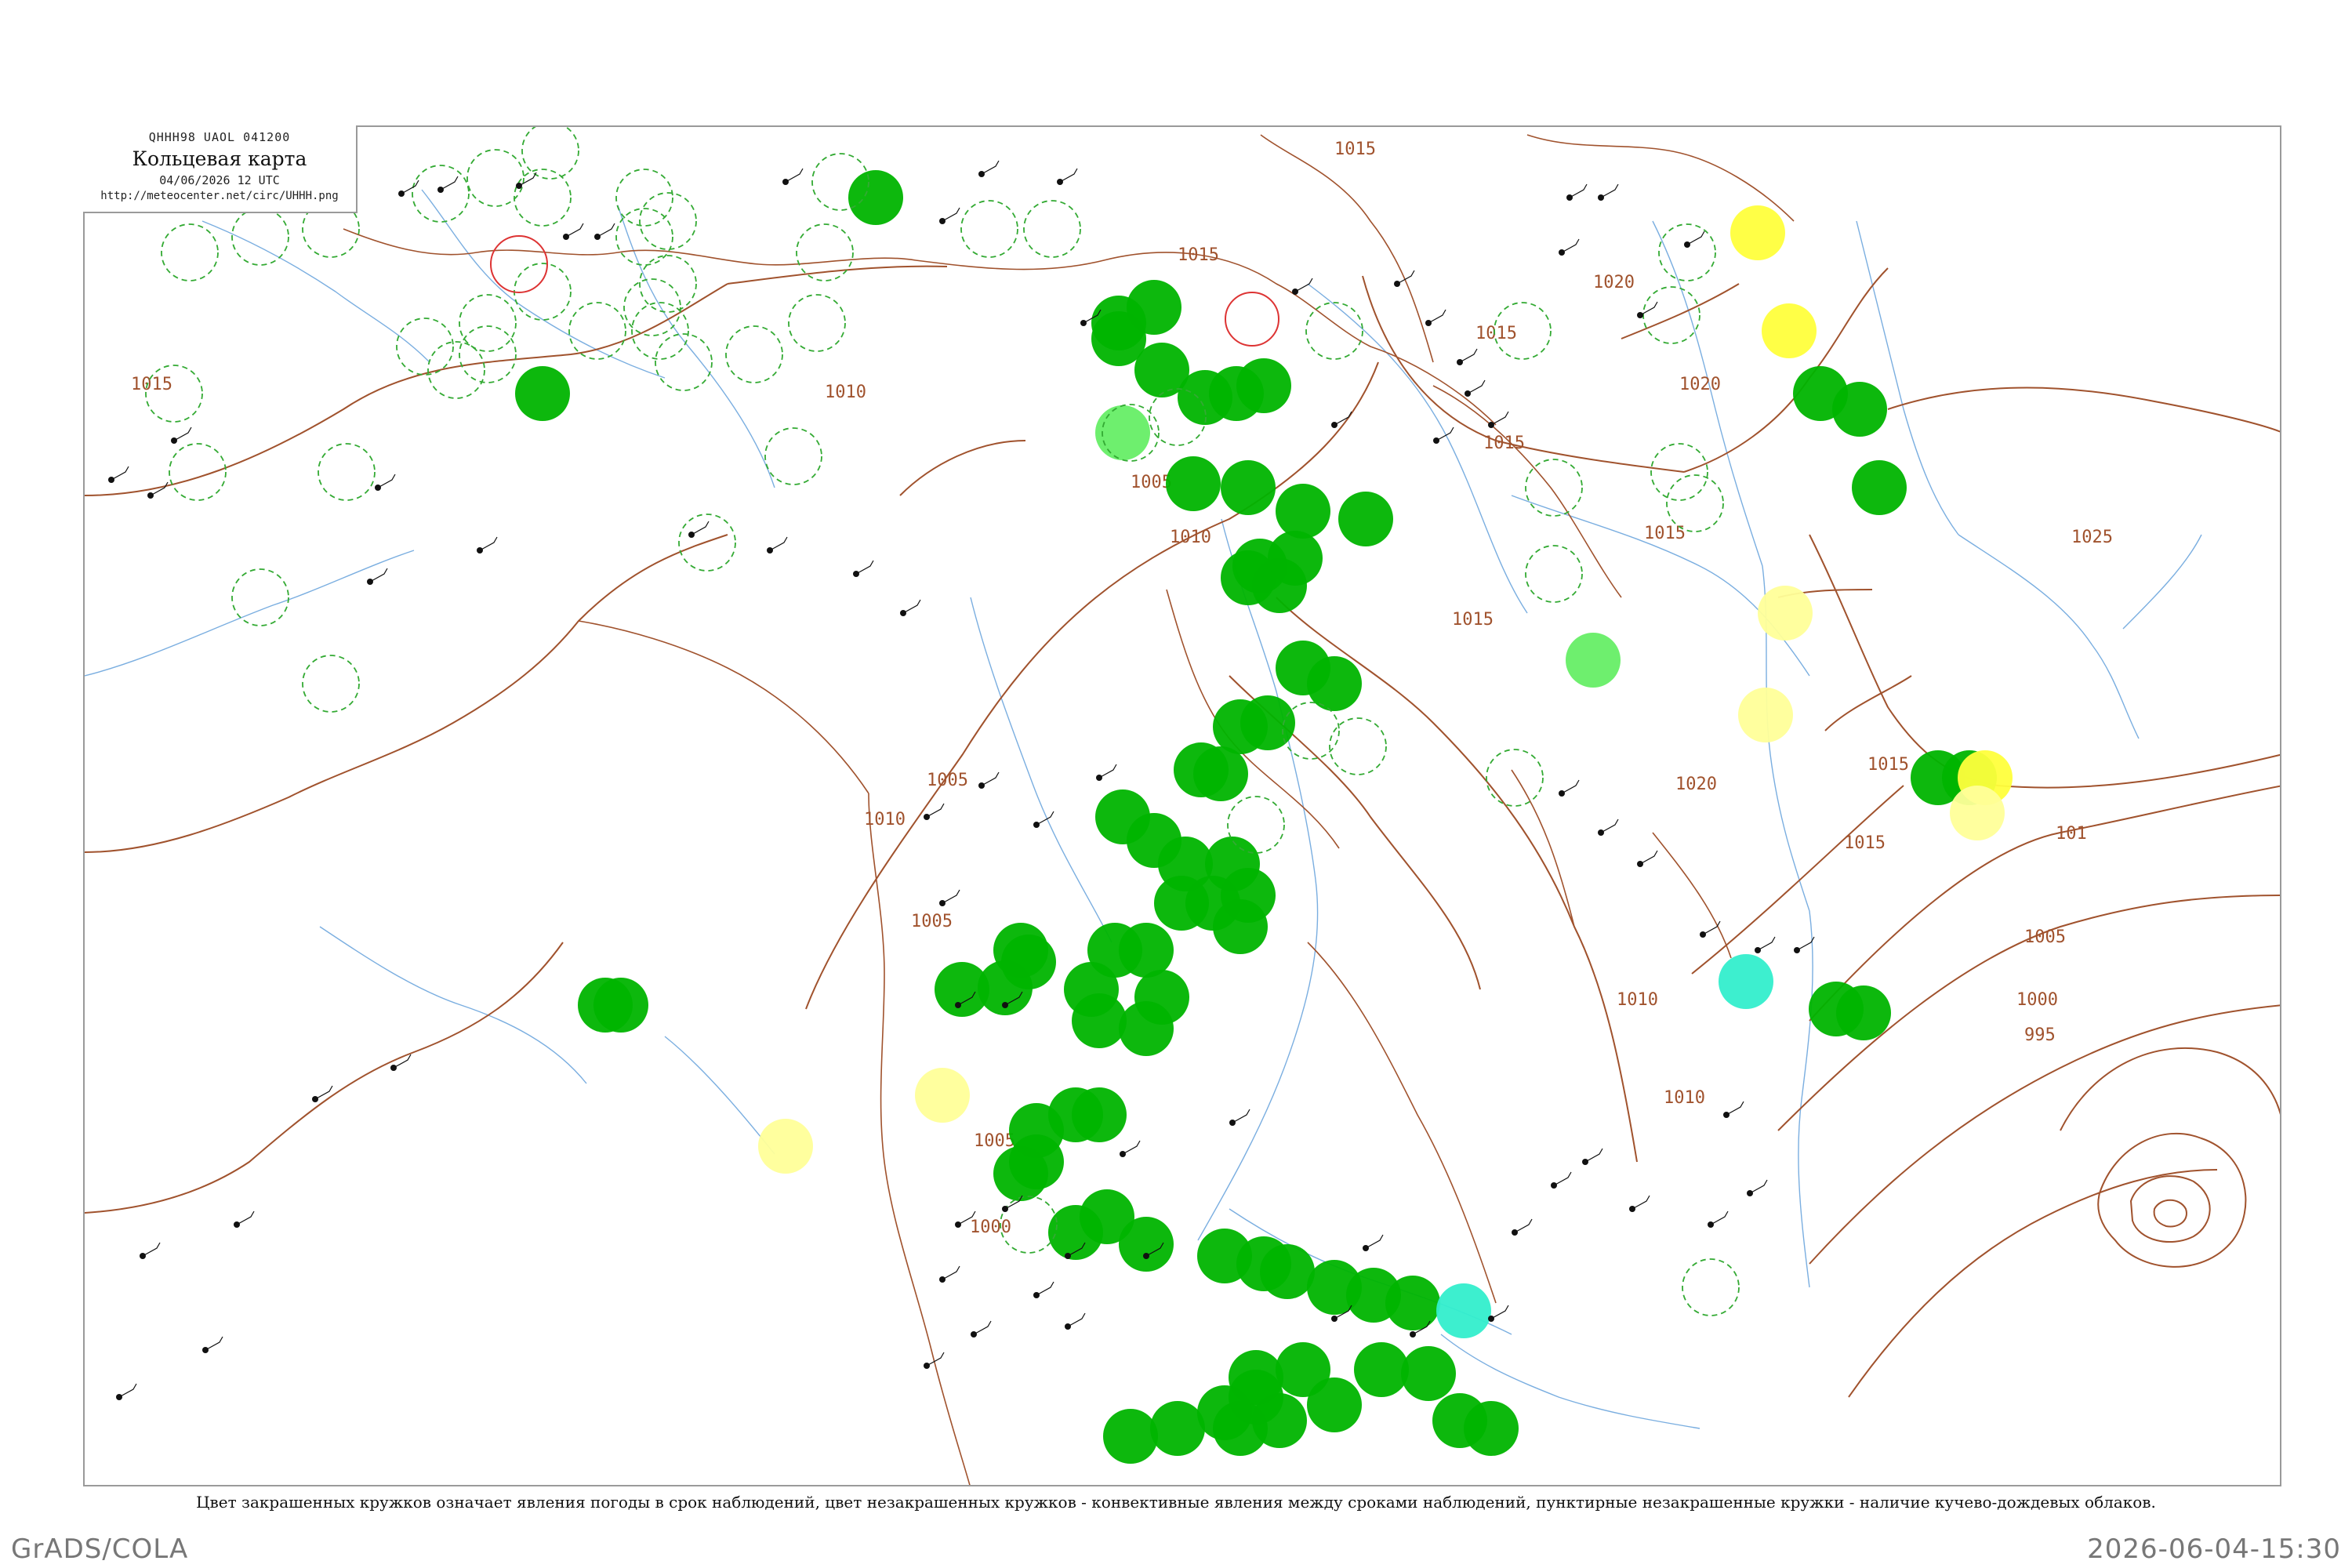 The height and width of the screenshot is (1568, 2352). What do you see at coordinates (219, 137) in the screenshot?
I see `bulletin-code: QHHH98 UAOL 041200` at bounding box center [219, 137].